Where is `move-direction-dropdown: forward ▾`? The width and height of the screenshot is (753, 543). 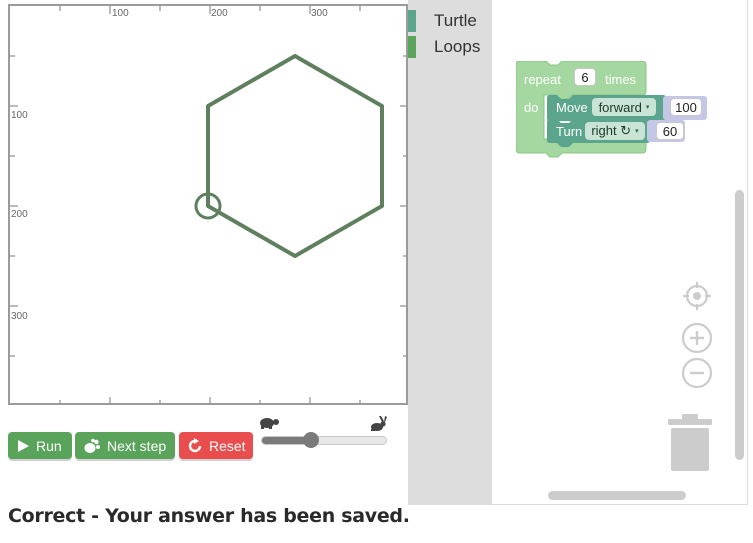 move-direction-dropdown: forward ▾ is located at coordinates (624, 107).